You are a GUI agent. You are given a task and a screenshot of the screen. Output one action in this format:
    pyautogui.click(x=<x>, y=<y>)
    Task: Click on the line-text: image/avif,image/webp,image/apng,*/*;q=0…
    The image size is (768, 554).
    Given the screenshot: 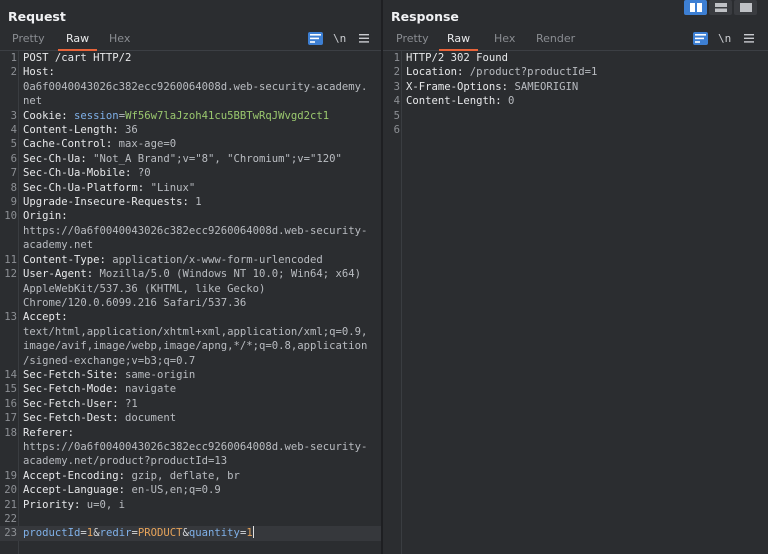 What is the action you would take?
    pyautogui.click(x=193, y=346)
    